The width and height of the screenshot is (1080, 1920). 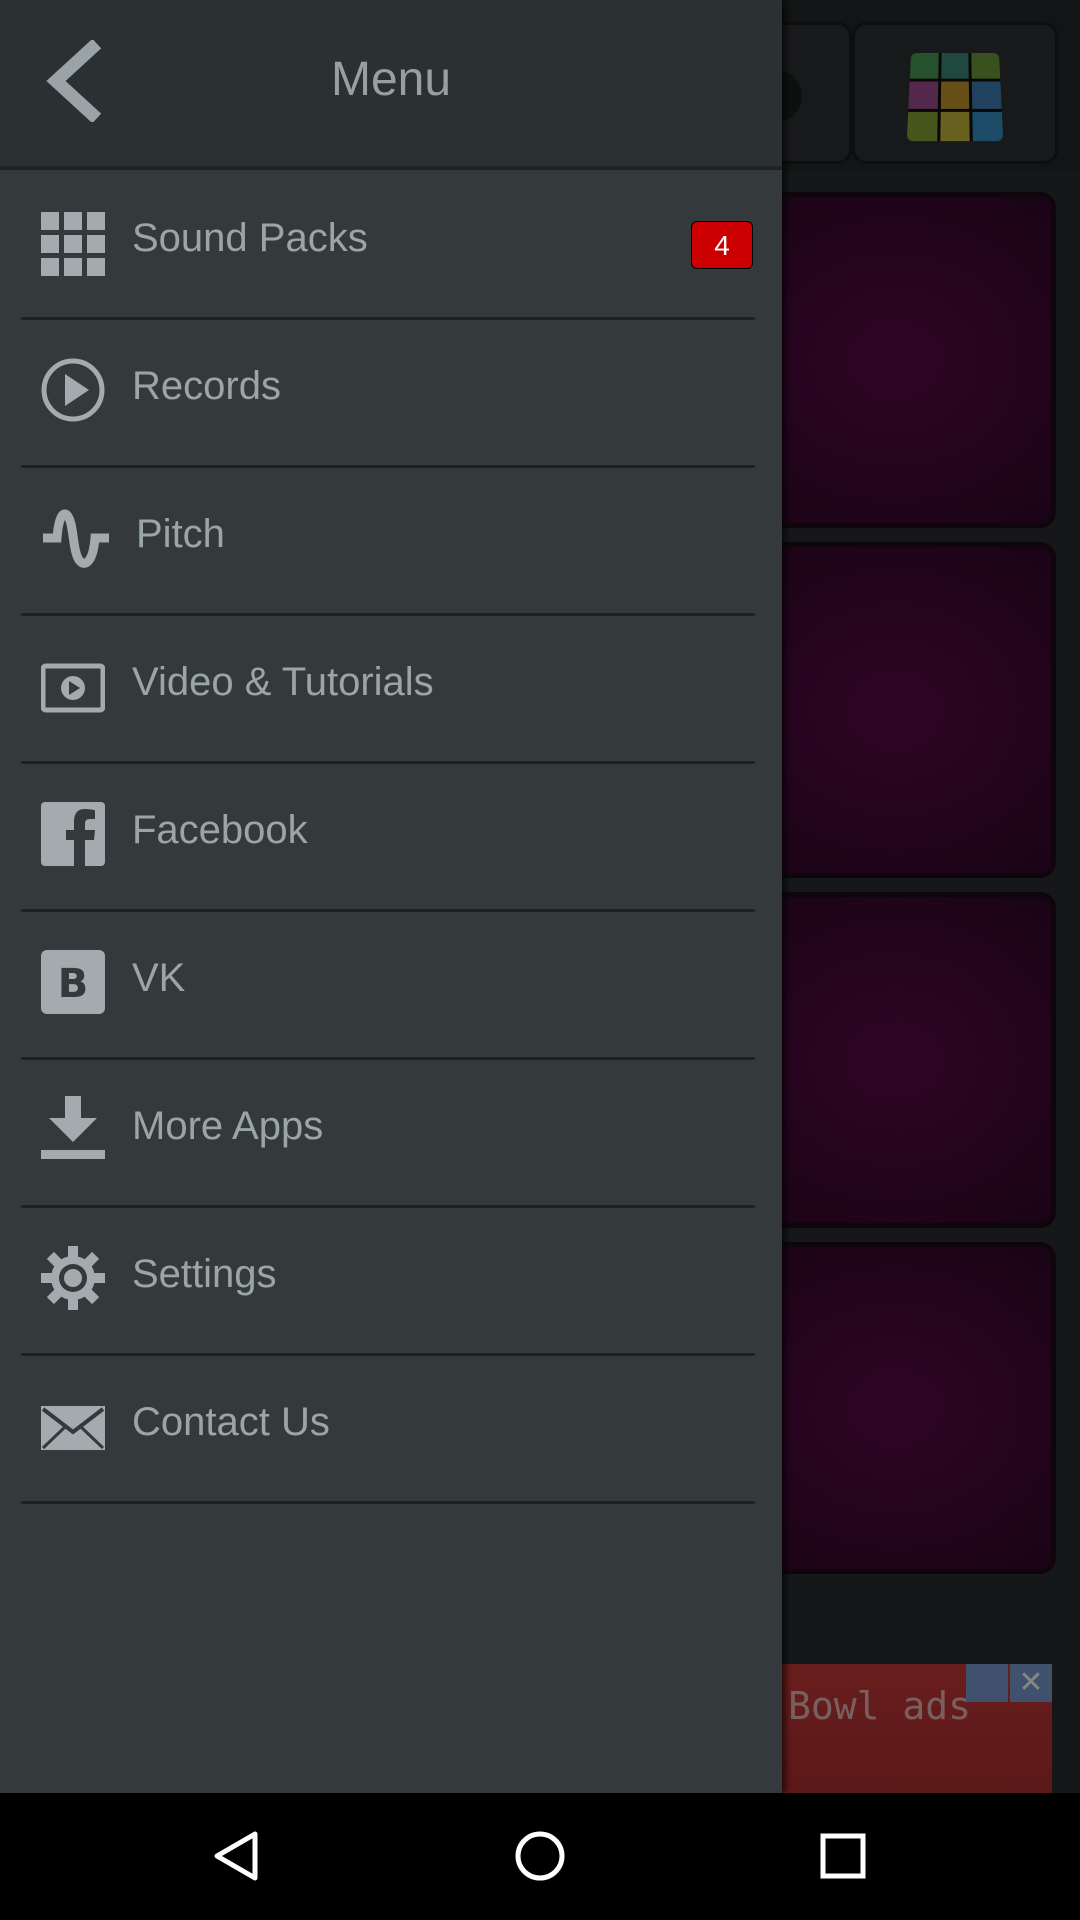 What do you see at coordinates (73, 244) in the screenshot?
I see `grid-icon` at bounding box center [73, 244].